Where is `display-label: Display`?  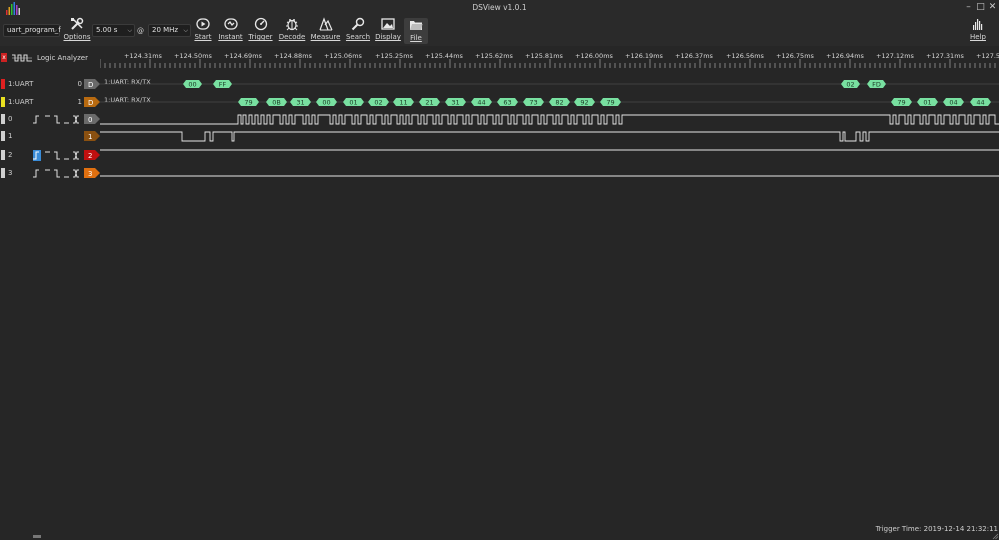 display-label: Display is located at coordinates (388, 37).